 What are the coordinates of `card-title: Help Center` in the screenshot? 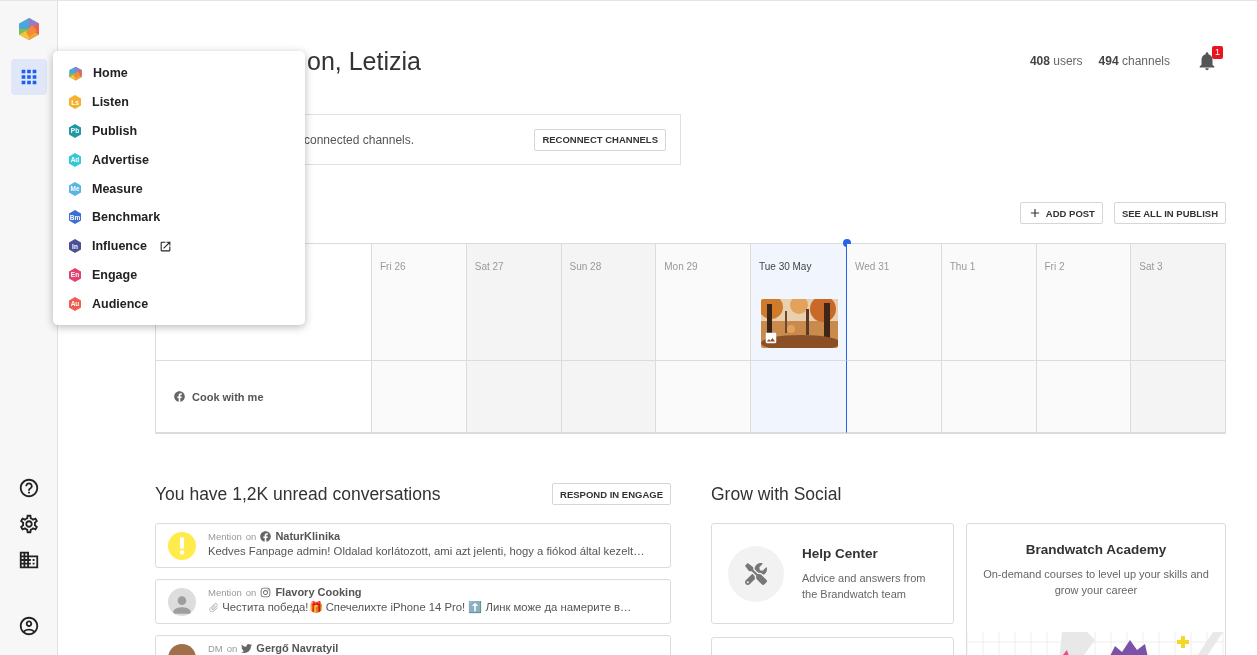 It's located at (840, 553).